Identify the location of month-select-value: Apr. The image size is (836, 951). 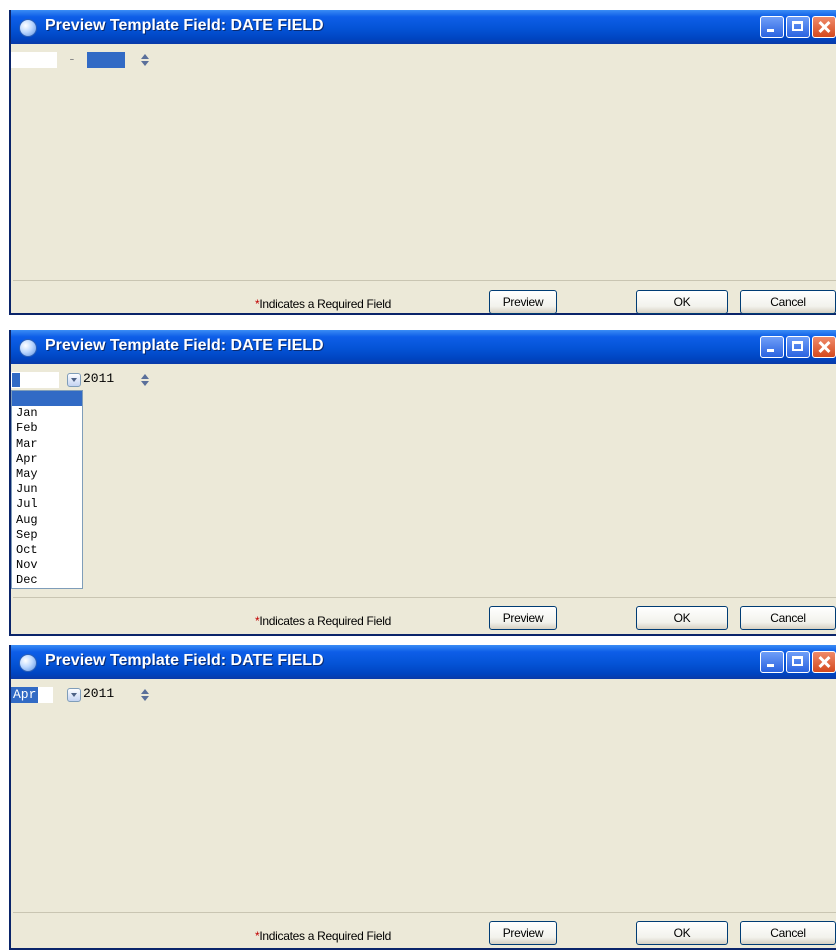
(25, 695).